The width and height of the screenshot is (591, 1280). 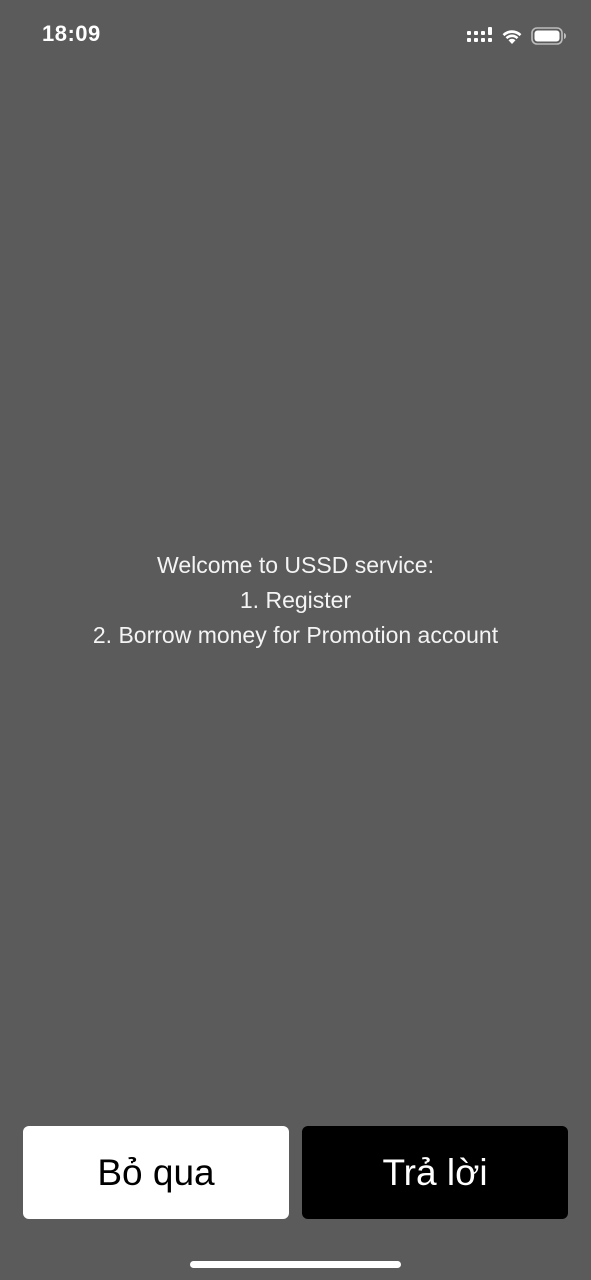 What do you see at coordinates (295, 635) in the screenshot?
I see `ussd-message-line: 2. Borrow money for Promotion account` at bounding box center [295, 635].